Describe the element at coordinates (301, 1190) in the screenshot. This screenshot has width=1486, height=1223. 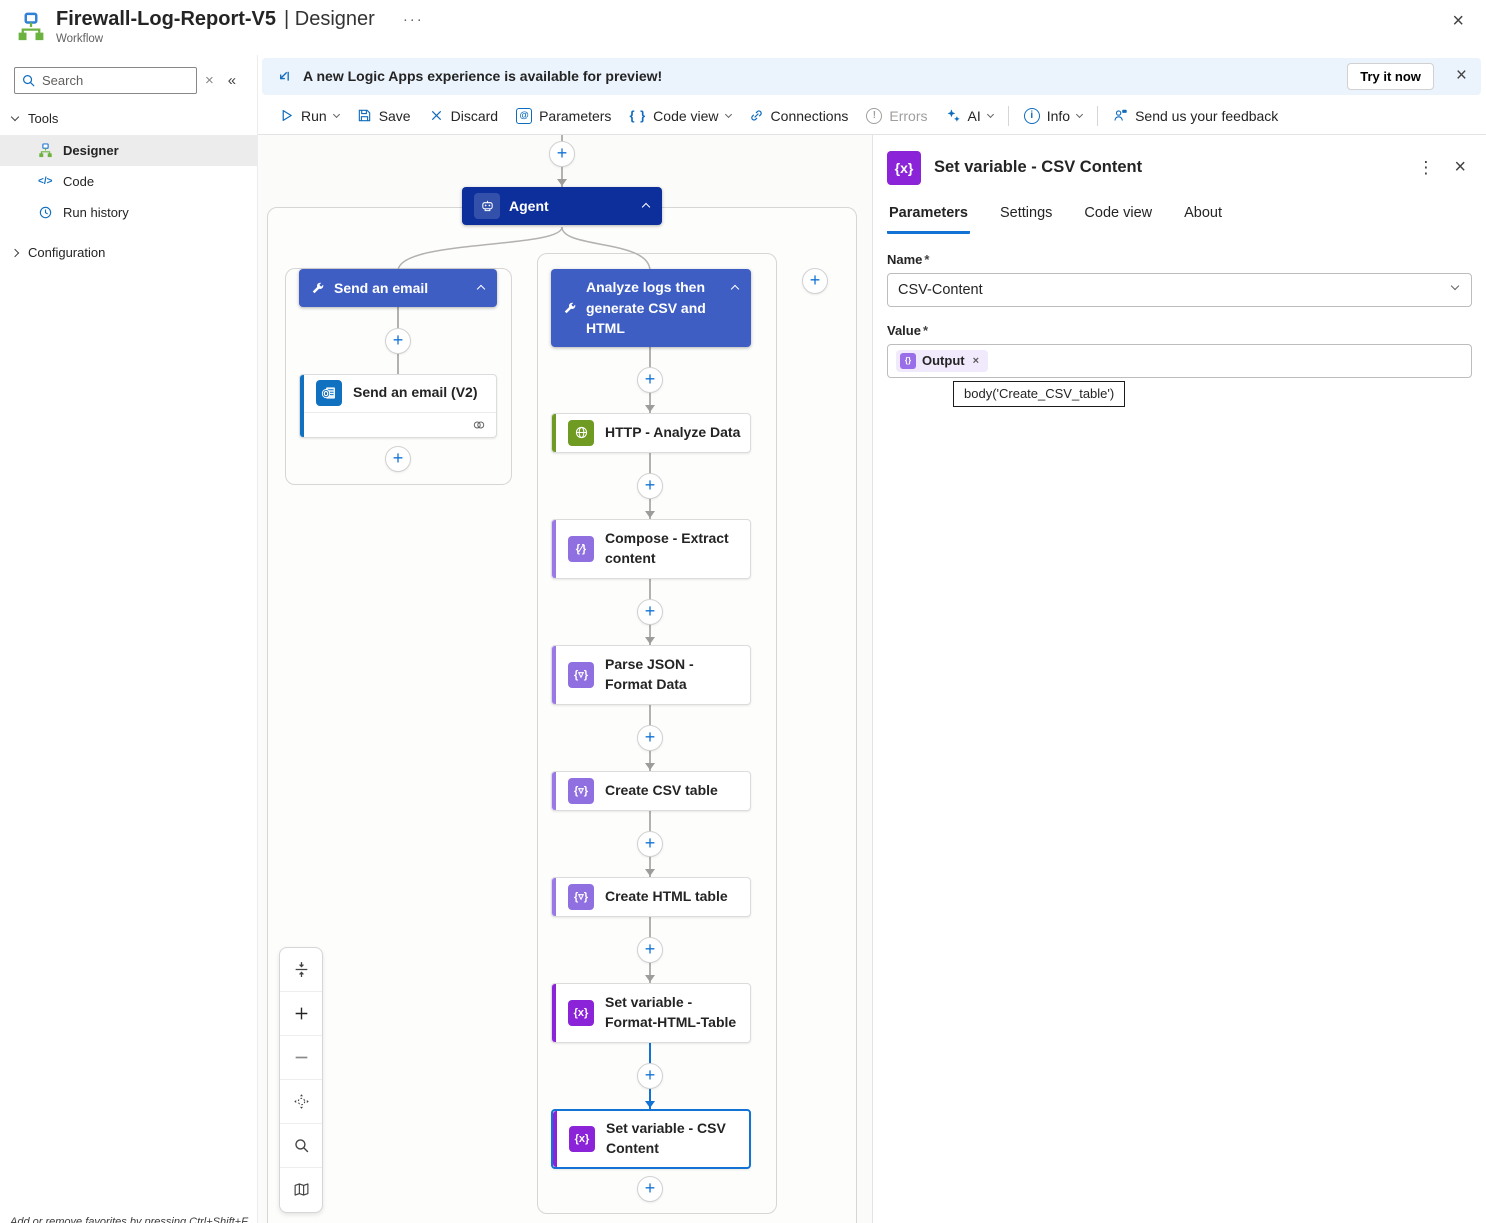
I see `minimap-button` at that location.